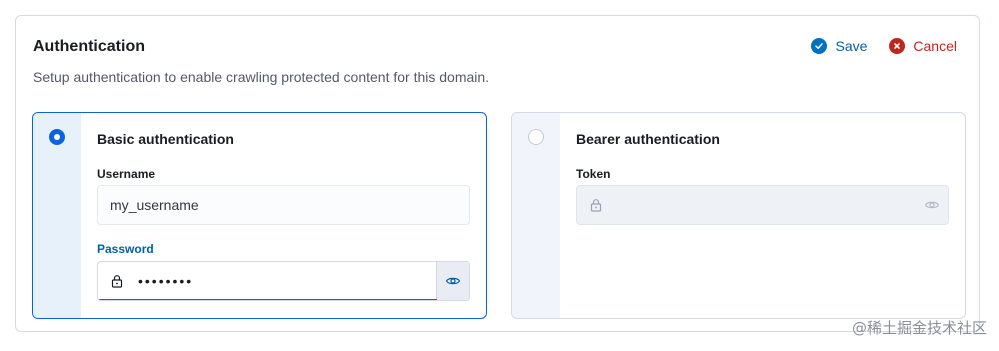 This screenshot has width=999, height=351. What do you see at coordinates (57, 215) in the screenshot?
I see `basic-auth-radio-column` at bounding box center [57, 215].